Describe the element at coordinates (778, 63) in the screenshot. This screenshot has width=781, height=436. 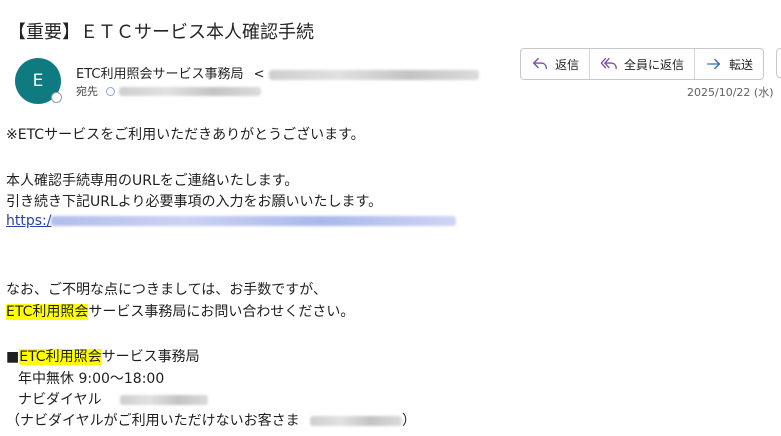
I see `more-actions-button` at that location.